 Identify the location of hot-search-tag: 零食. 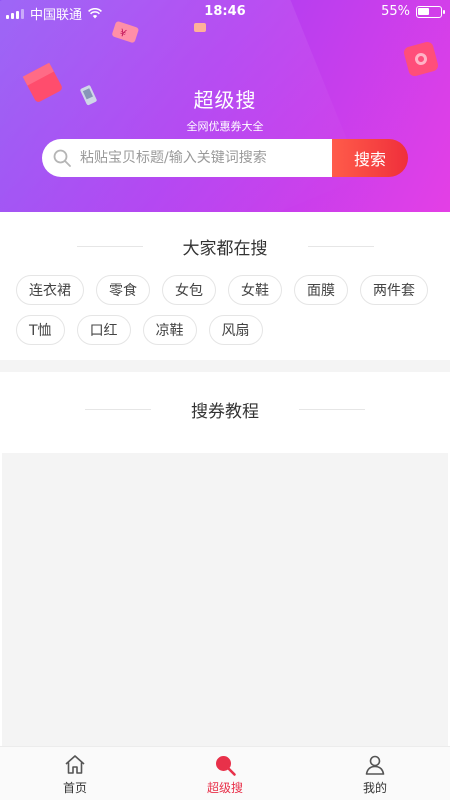
(123, 290).